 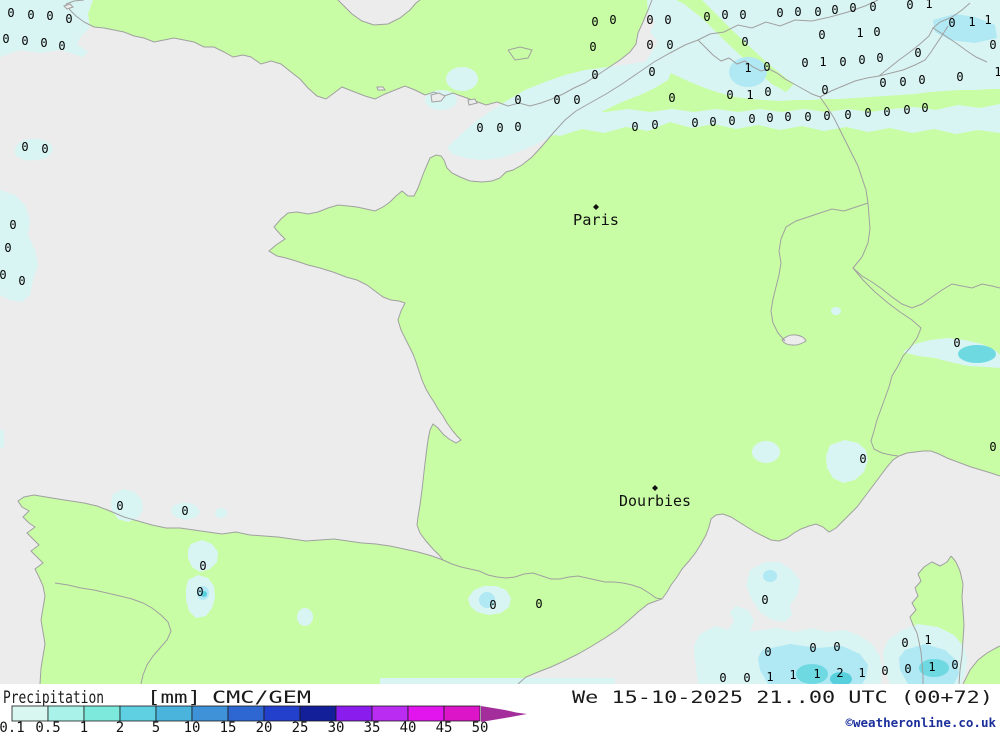 What do you see at coordinates (766, 452) in the screenshot?
I see `precip-rhone-patch` at bounding box center [766, 452].